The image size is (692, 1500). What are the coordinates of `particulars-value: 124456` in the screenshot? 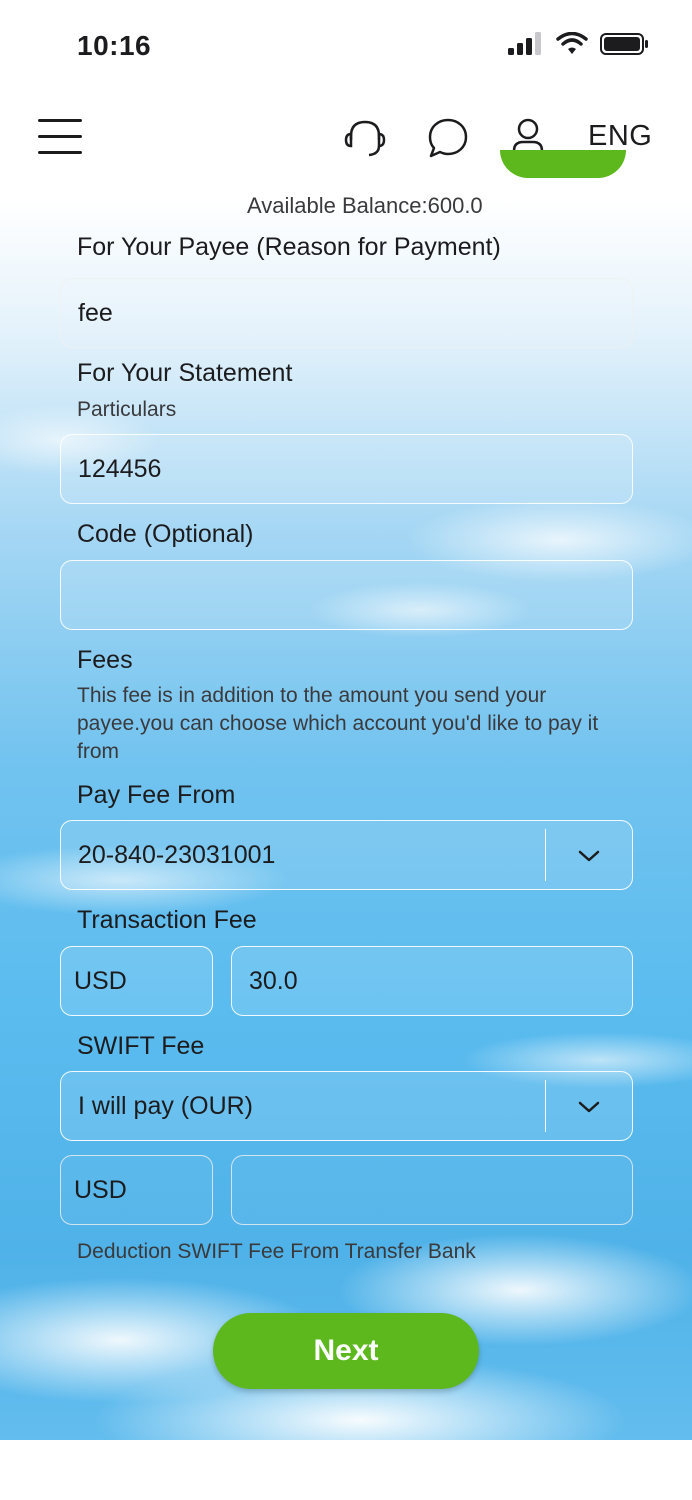 It's located at (120, 468).